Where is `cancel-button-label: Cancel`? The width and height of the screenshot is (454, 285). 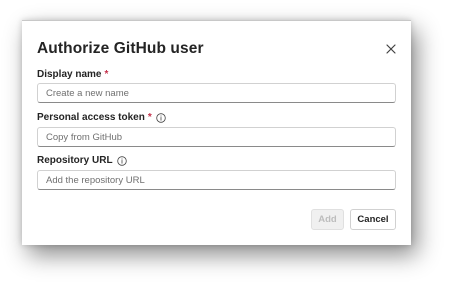 cancel-button-label: Cancel is located at coordinates (373, 219).